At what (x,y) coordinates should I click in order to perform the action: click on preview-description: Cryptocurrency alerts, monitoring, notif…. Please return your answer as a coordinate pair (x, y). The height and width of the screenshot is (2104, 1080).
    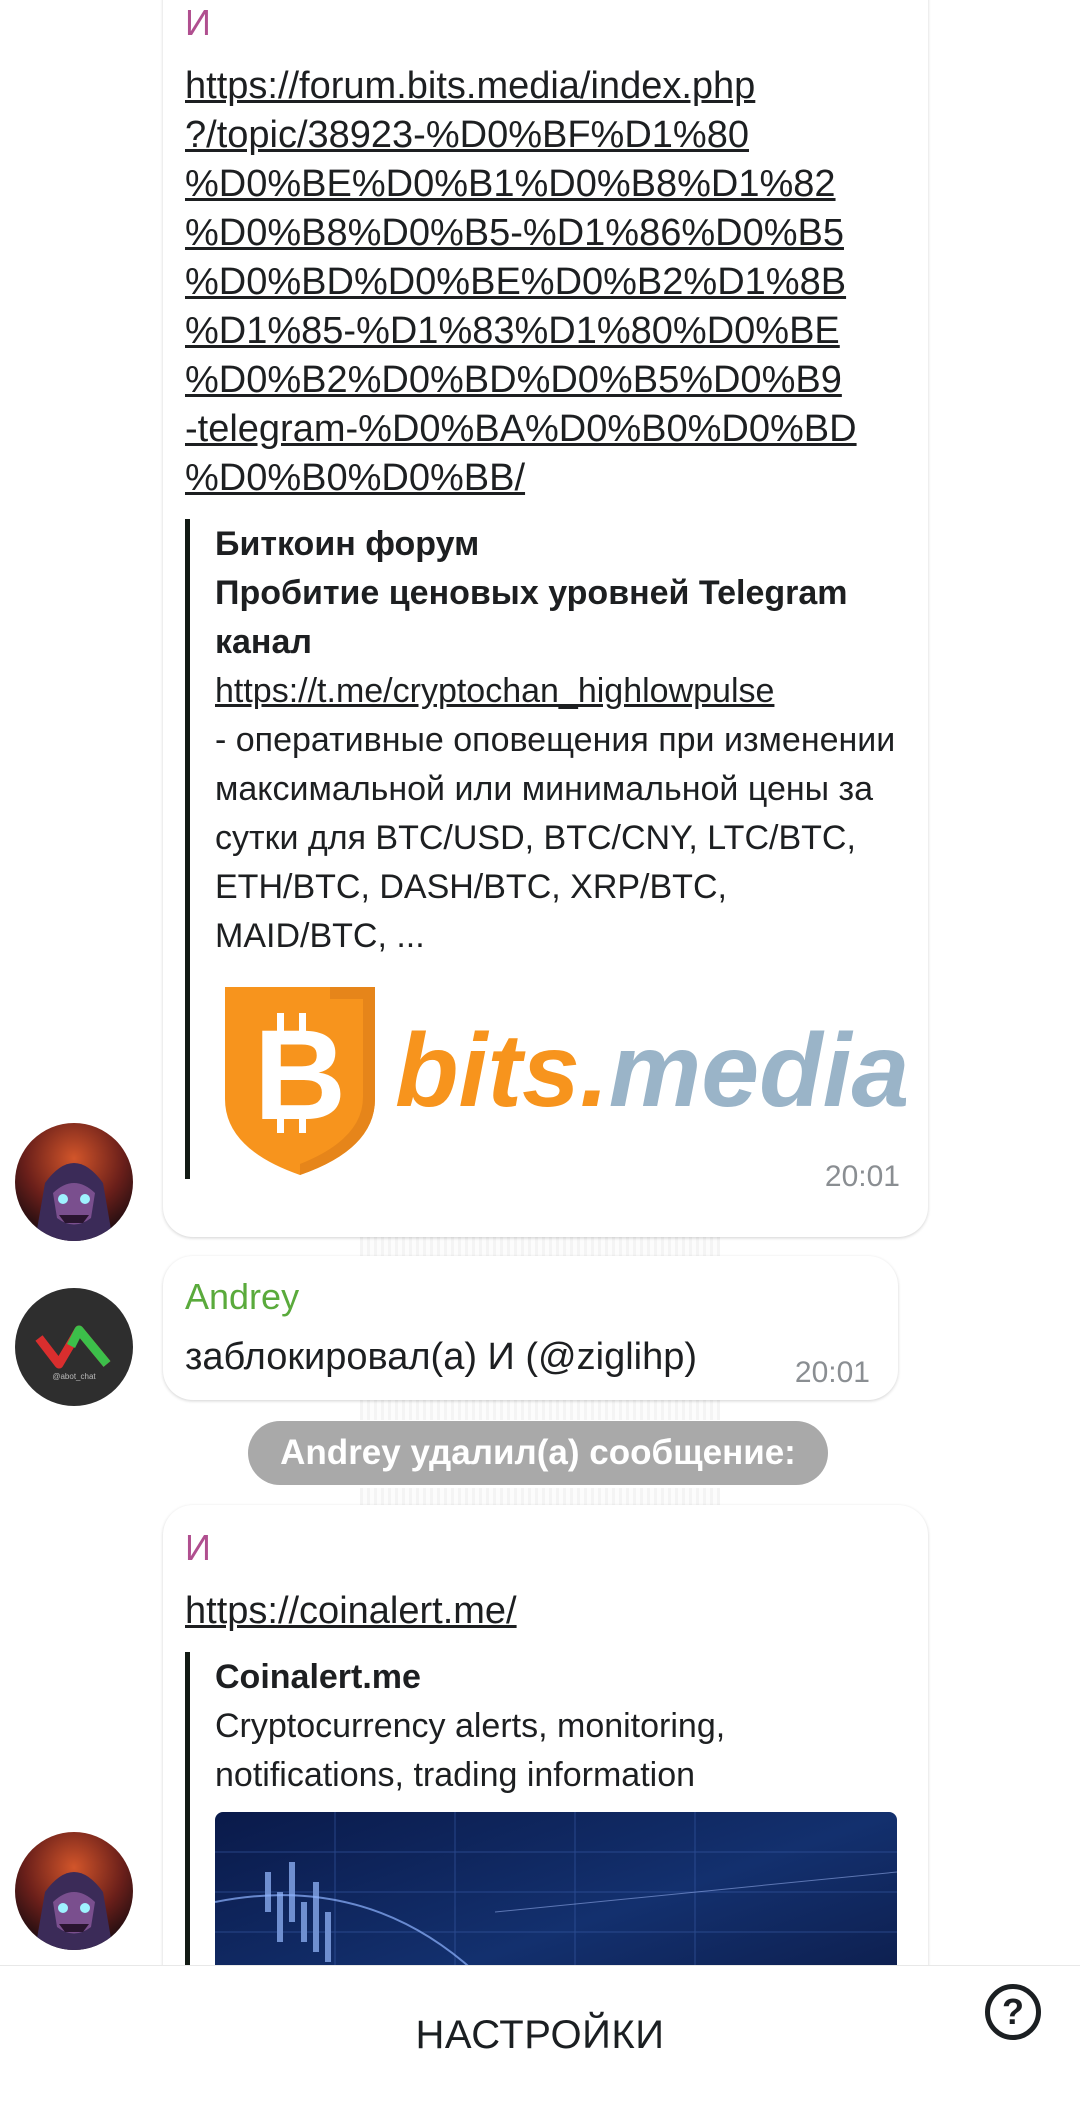
    Looking at the image, I should click on (470, 1750).